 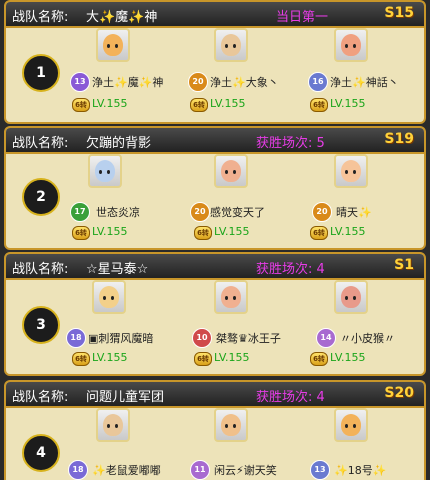 What do you see at coordinates (399, 139) in the screenshot?
I see `server-badge: S19` at bounding box center [399, 139].